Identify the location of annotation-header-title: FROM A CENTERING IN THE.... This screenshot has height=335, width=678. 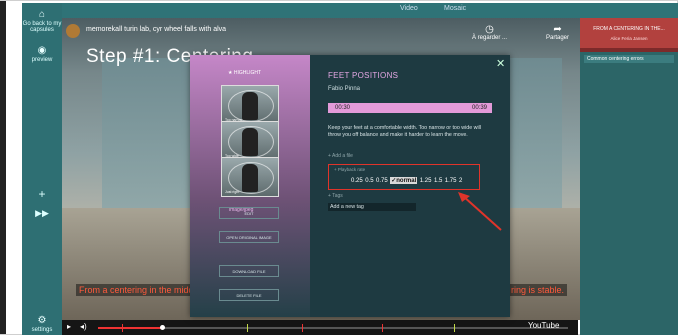
(629, 29).